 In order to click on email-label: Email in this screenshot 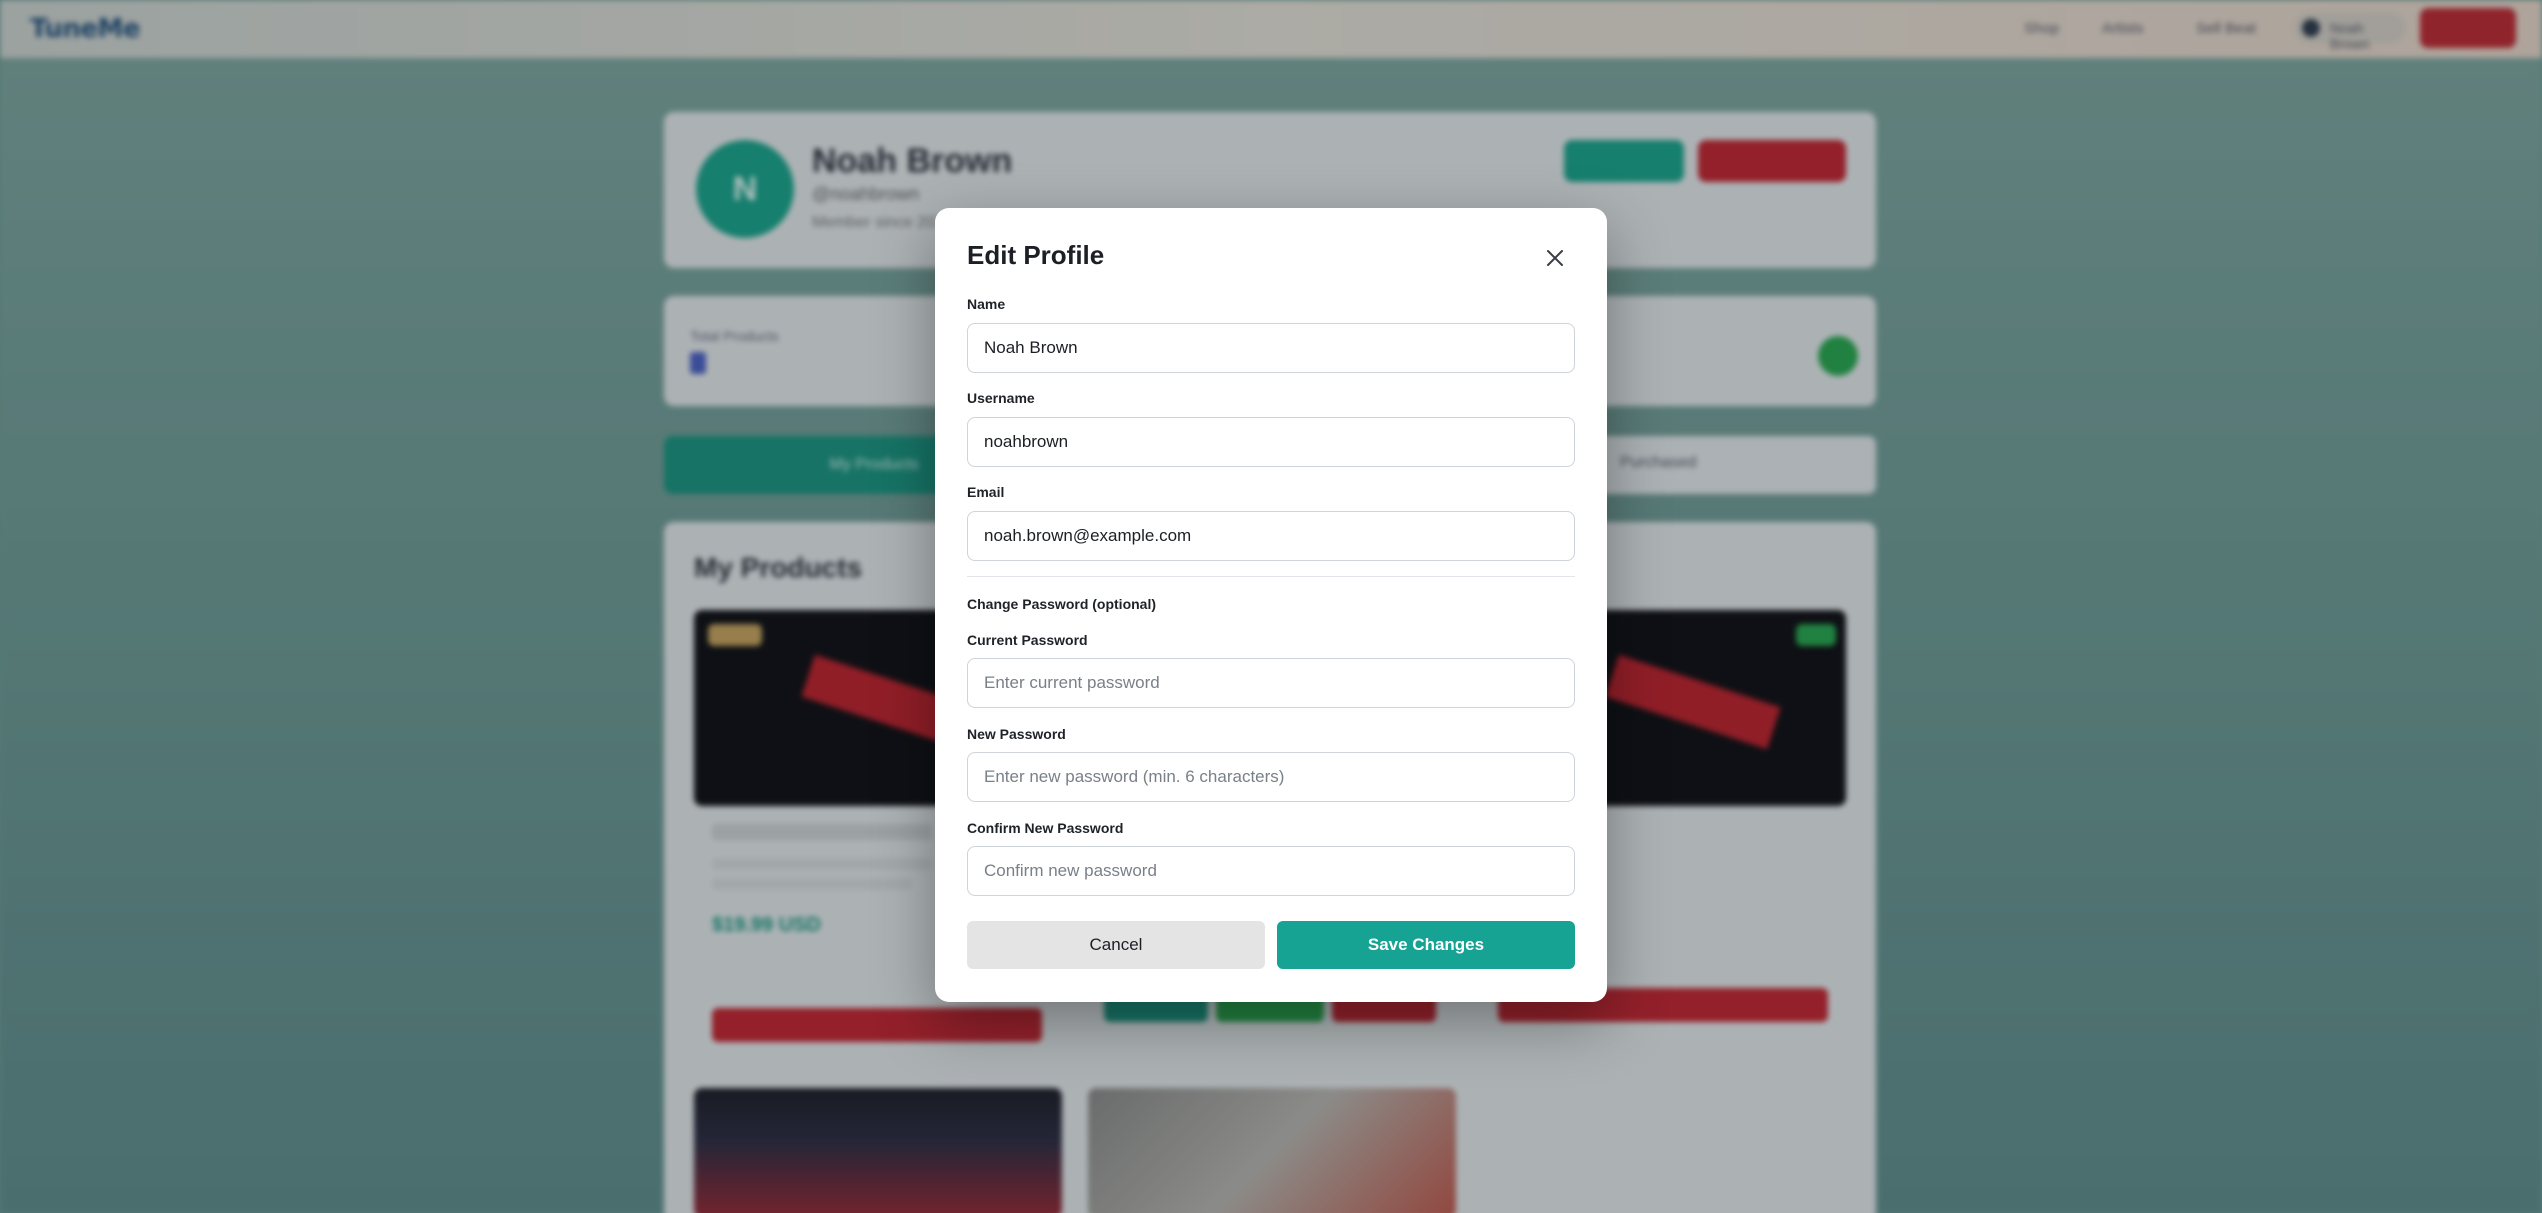, I will do `click(986, 492)`.